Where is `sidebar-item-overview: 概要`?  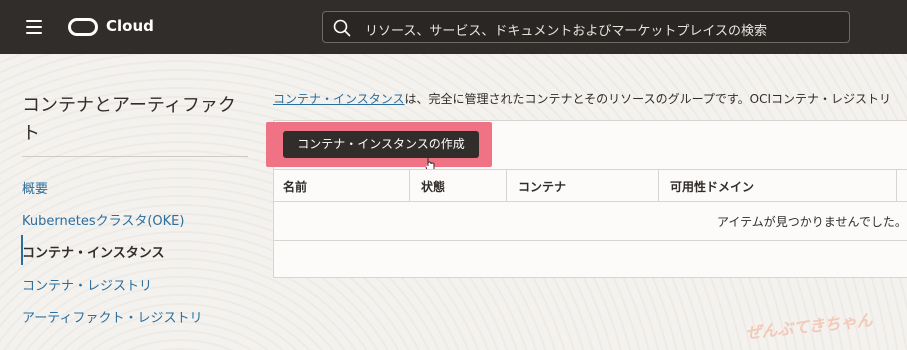
sidebar-item-overview: 概要 is located at coordinates (35, 187).